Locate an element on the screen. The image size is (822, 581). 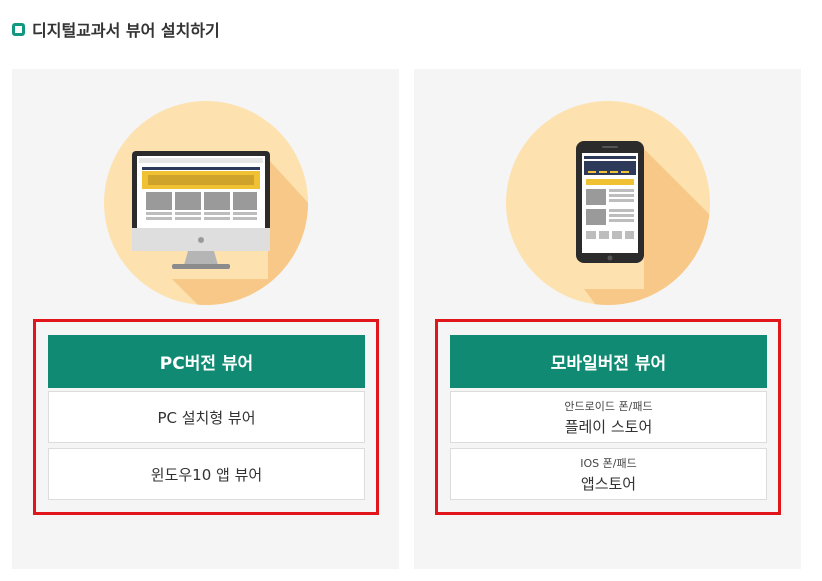
section-header: 디지털교과서 뷰어 설치하기 is located at coordinates (116, 29).